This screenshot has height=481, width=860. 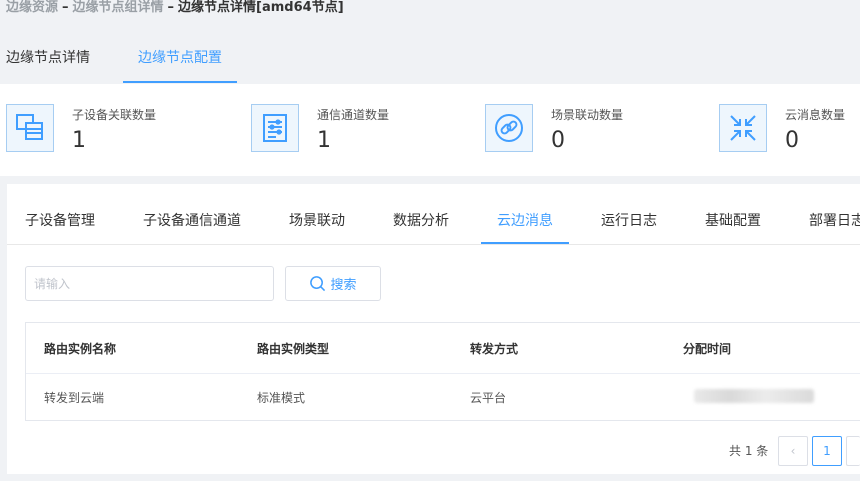 What do you see at coordinates (509, 128) in the screenshot?
I see `link-chain-icon` at bounding box center [509, 128].